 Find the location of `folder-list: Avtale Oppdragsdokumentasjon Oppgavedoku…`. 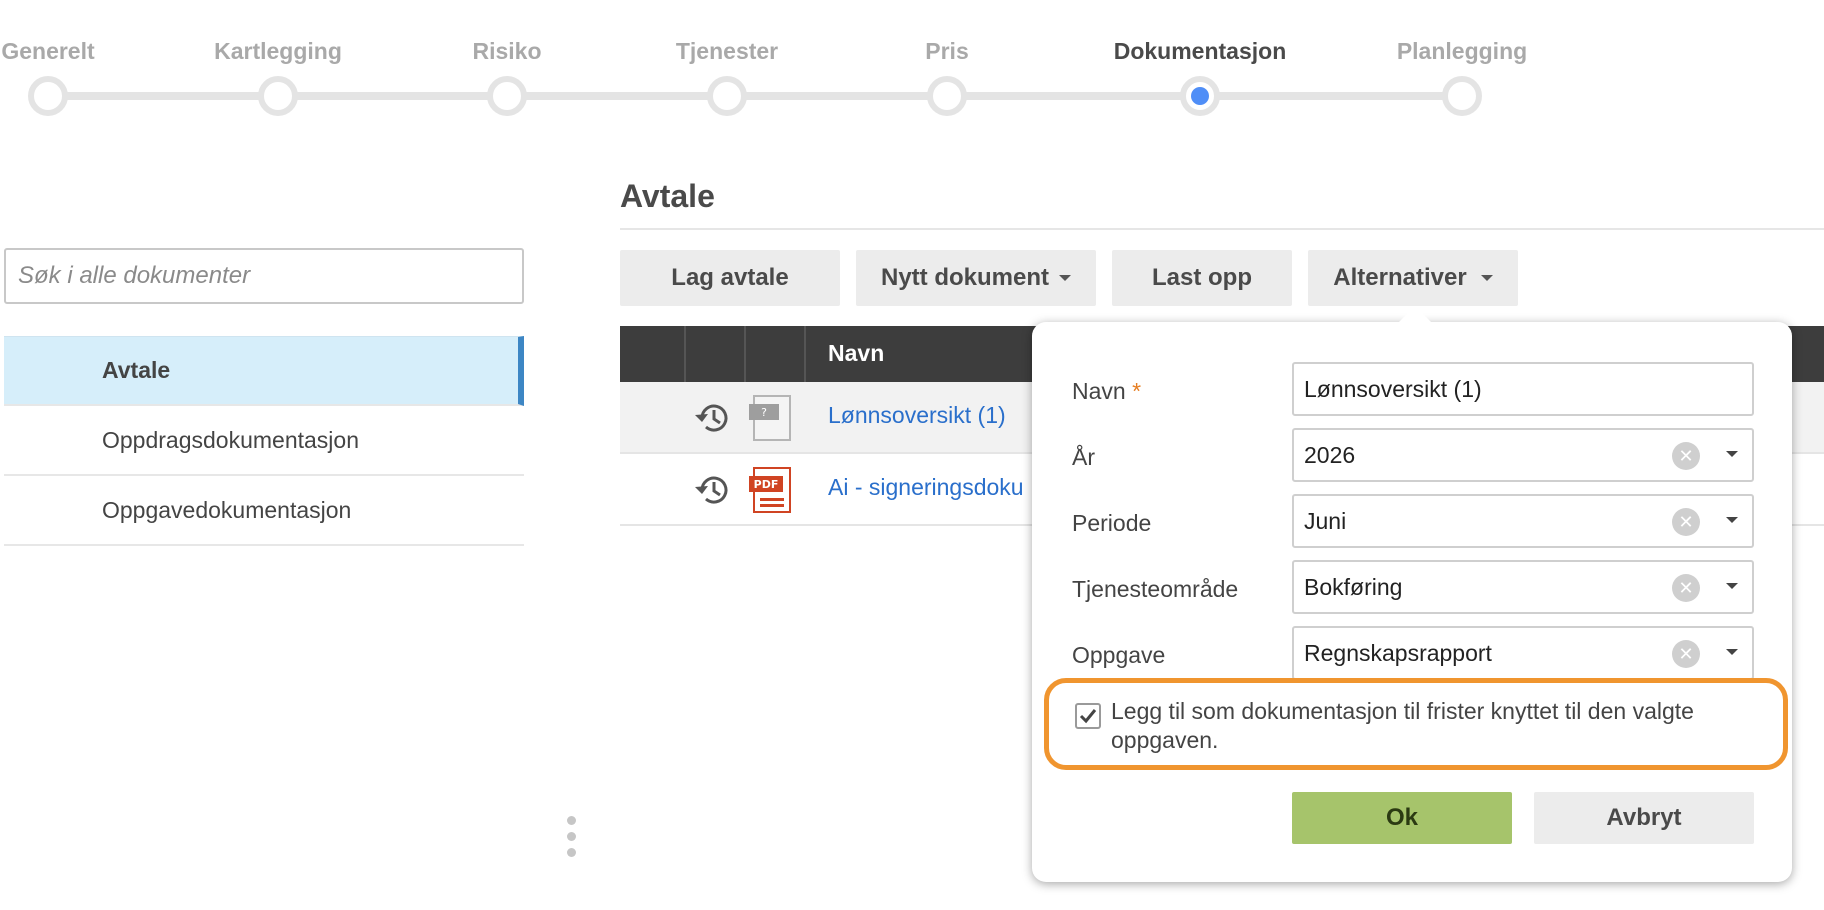

folder-list: Avtale Oppdragsdokumentasjon Oppgavedoku… is located at coordinates (264, 441).